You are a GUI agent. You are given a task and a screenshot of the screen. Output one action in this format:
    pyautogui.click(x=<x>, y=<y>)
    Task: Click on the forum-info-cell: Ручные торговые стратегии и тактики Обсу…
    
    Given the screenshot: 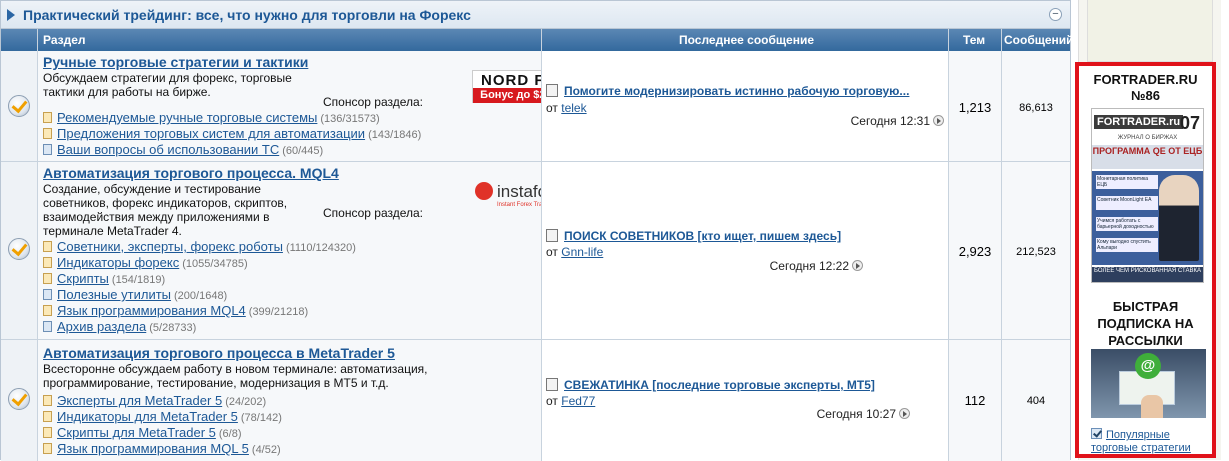 What is the action you would take?
    pyautogui.click(x=305, y=106)
    